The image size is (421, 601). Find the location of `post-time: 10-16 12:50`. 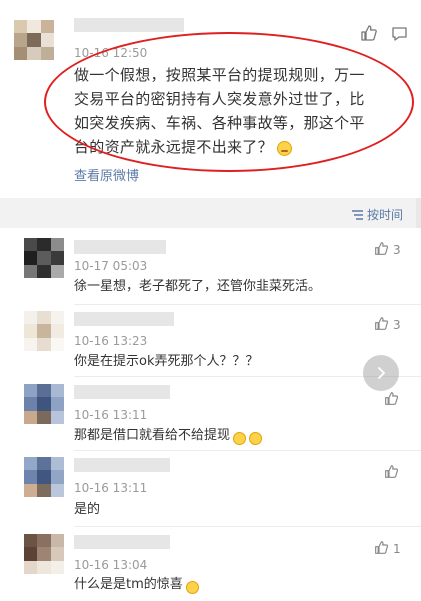

post-time: 10-16 12:50 is located at coordinates (111, 53).